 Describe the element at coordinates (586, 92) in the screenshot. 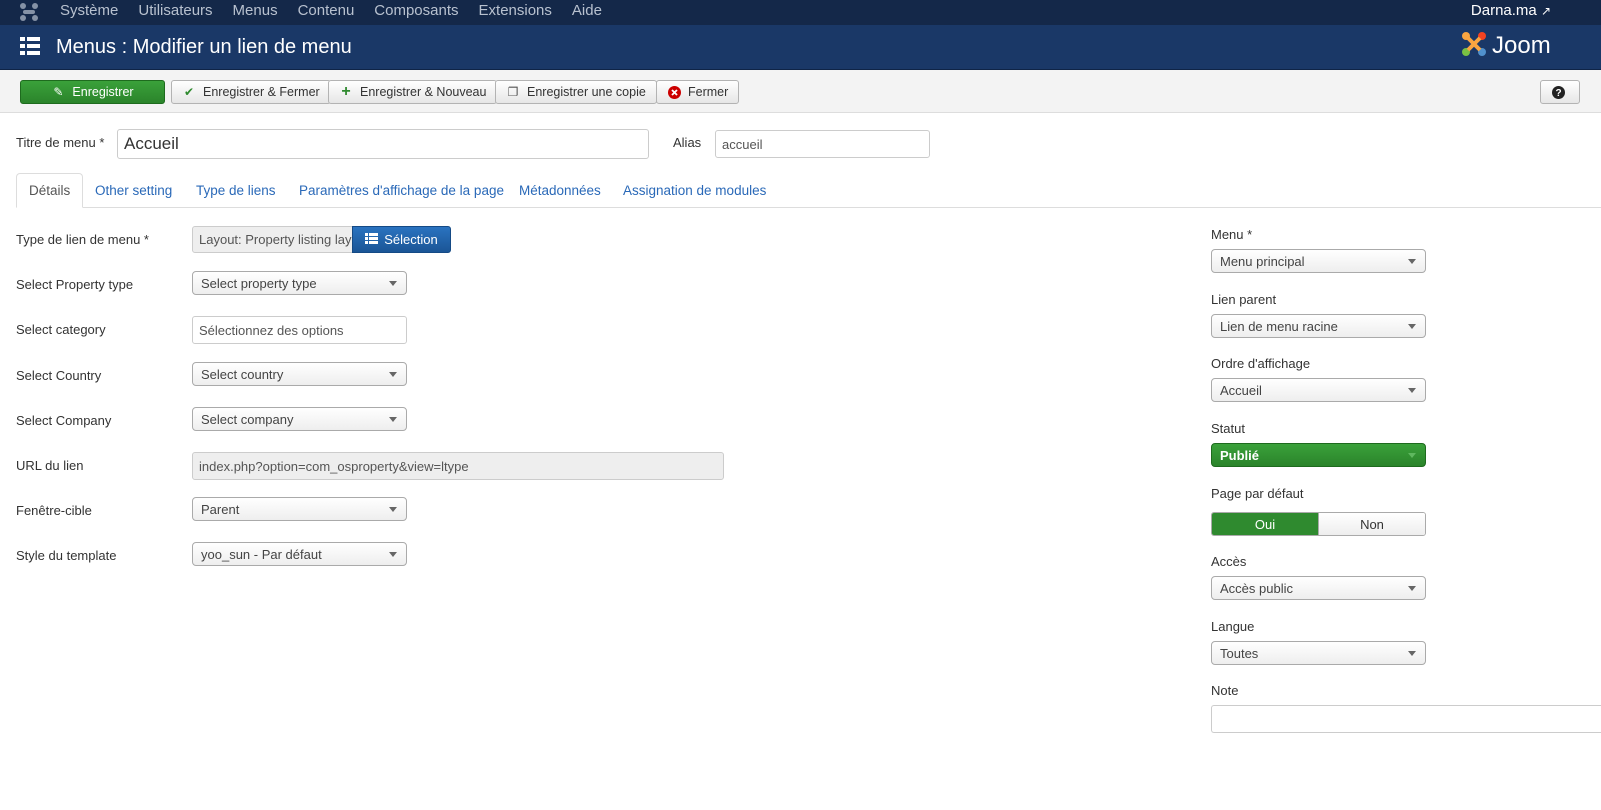

I see `save-copy-label: Enregistrer une copie` at that location.